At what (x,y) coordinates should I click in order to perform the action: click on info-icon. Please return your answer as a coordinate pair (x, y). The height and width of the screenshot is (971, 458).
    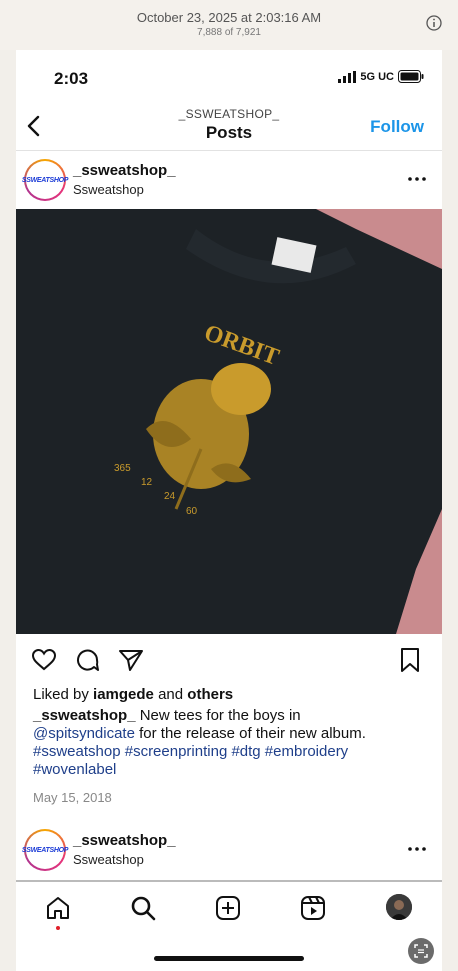
    Looking at the image, I should click on (434, 23).